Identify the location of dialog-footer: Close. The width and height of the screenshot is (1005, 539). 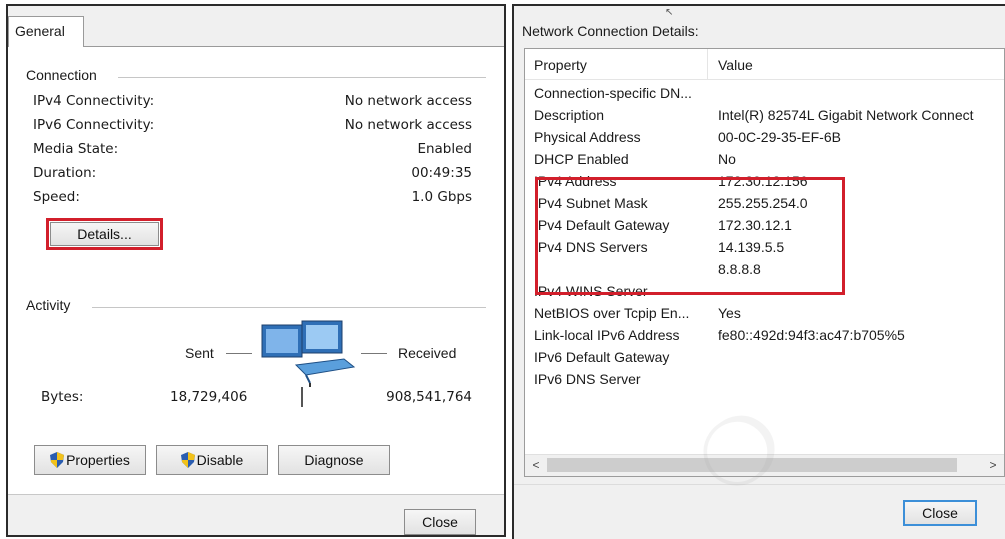
(256, 515).